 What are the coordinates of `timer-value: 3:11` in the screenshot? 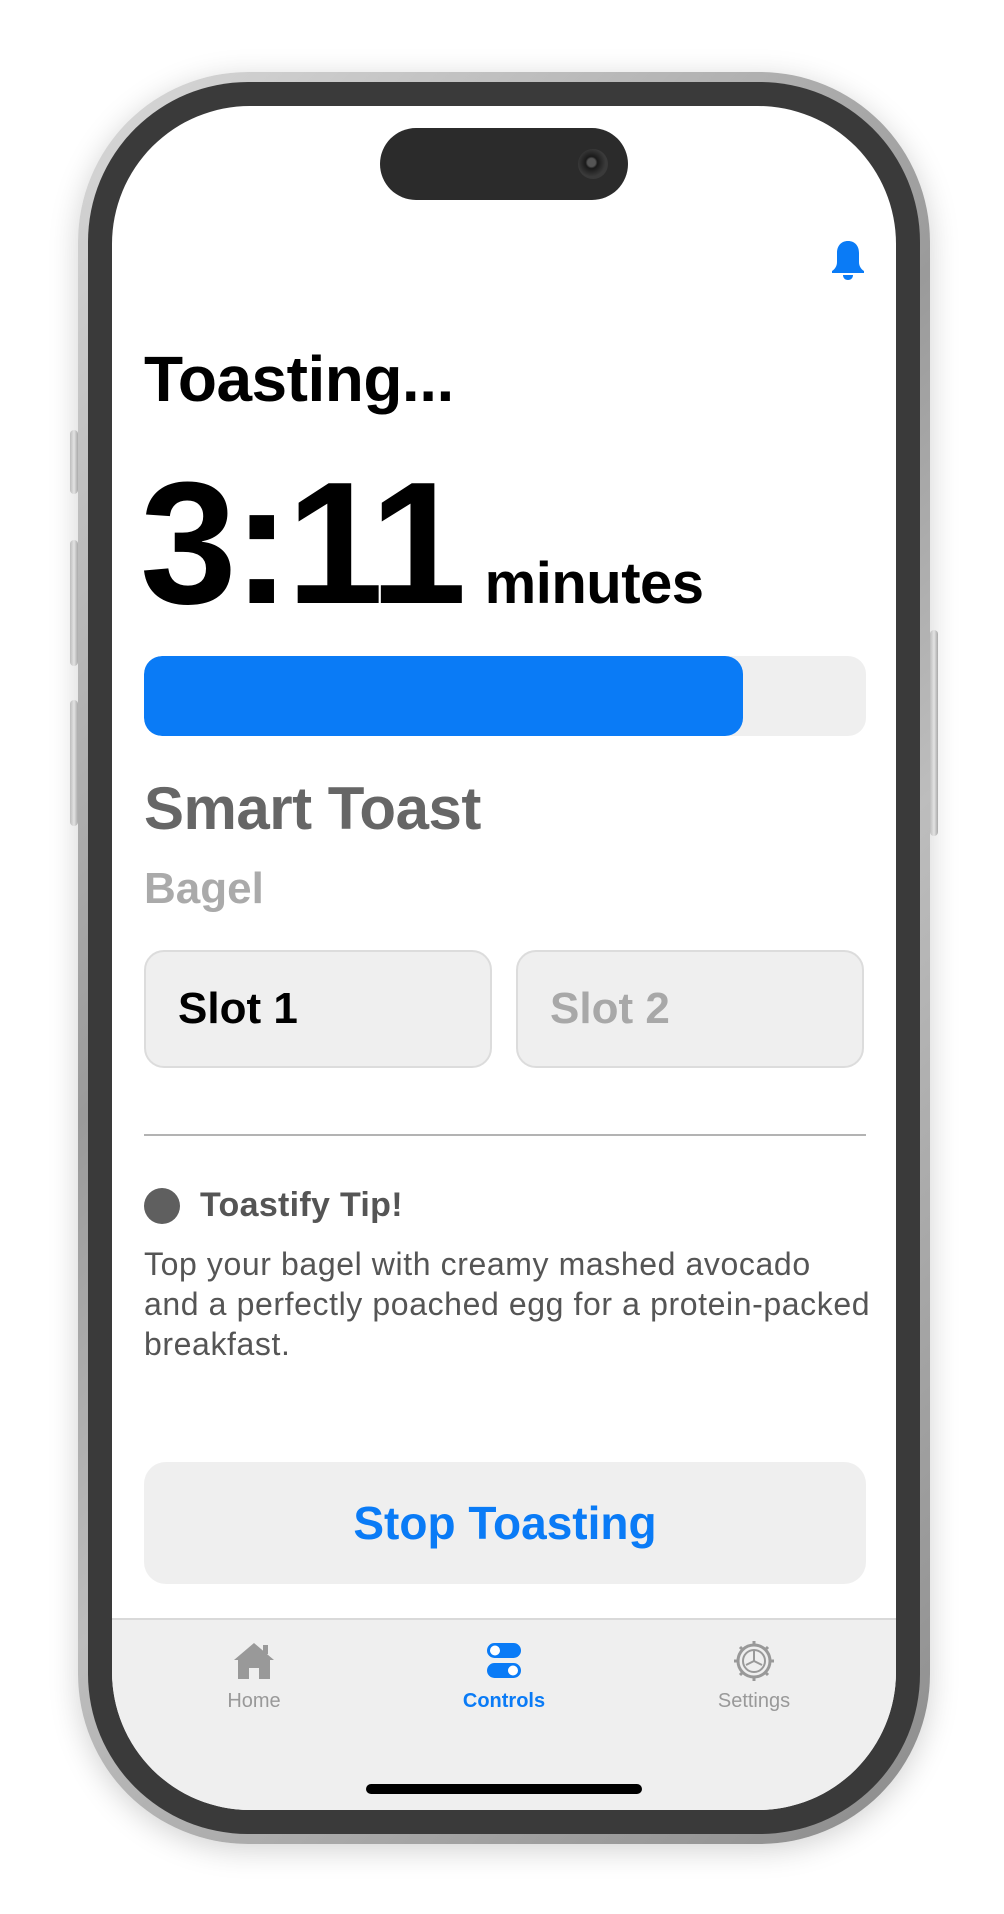 It's located at (303, 542).